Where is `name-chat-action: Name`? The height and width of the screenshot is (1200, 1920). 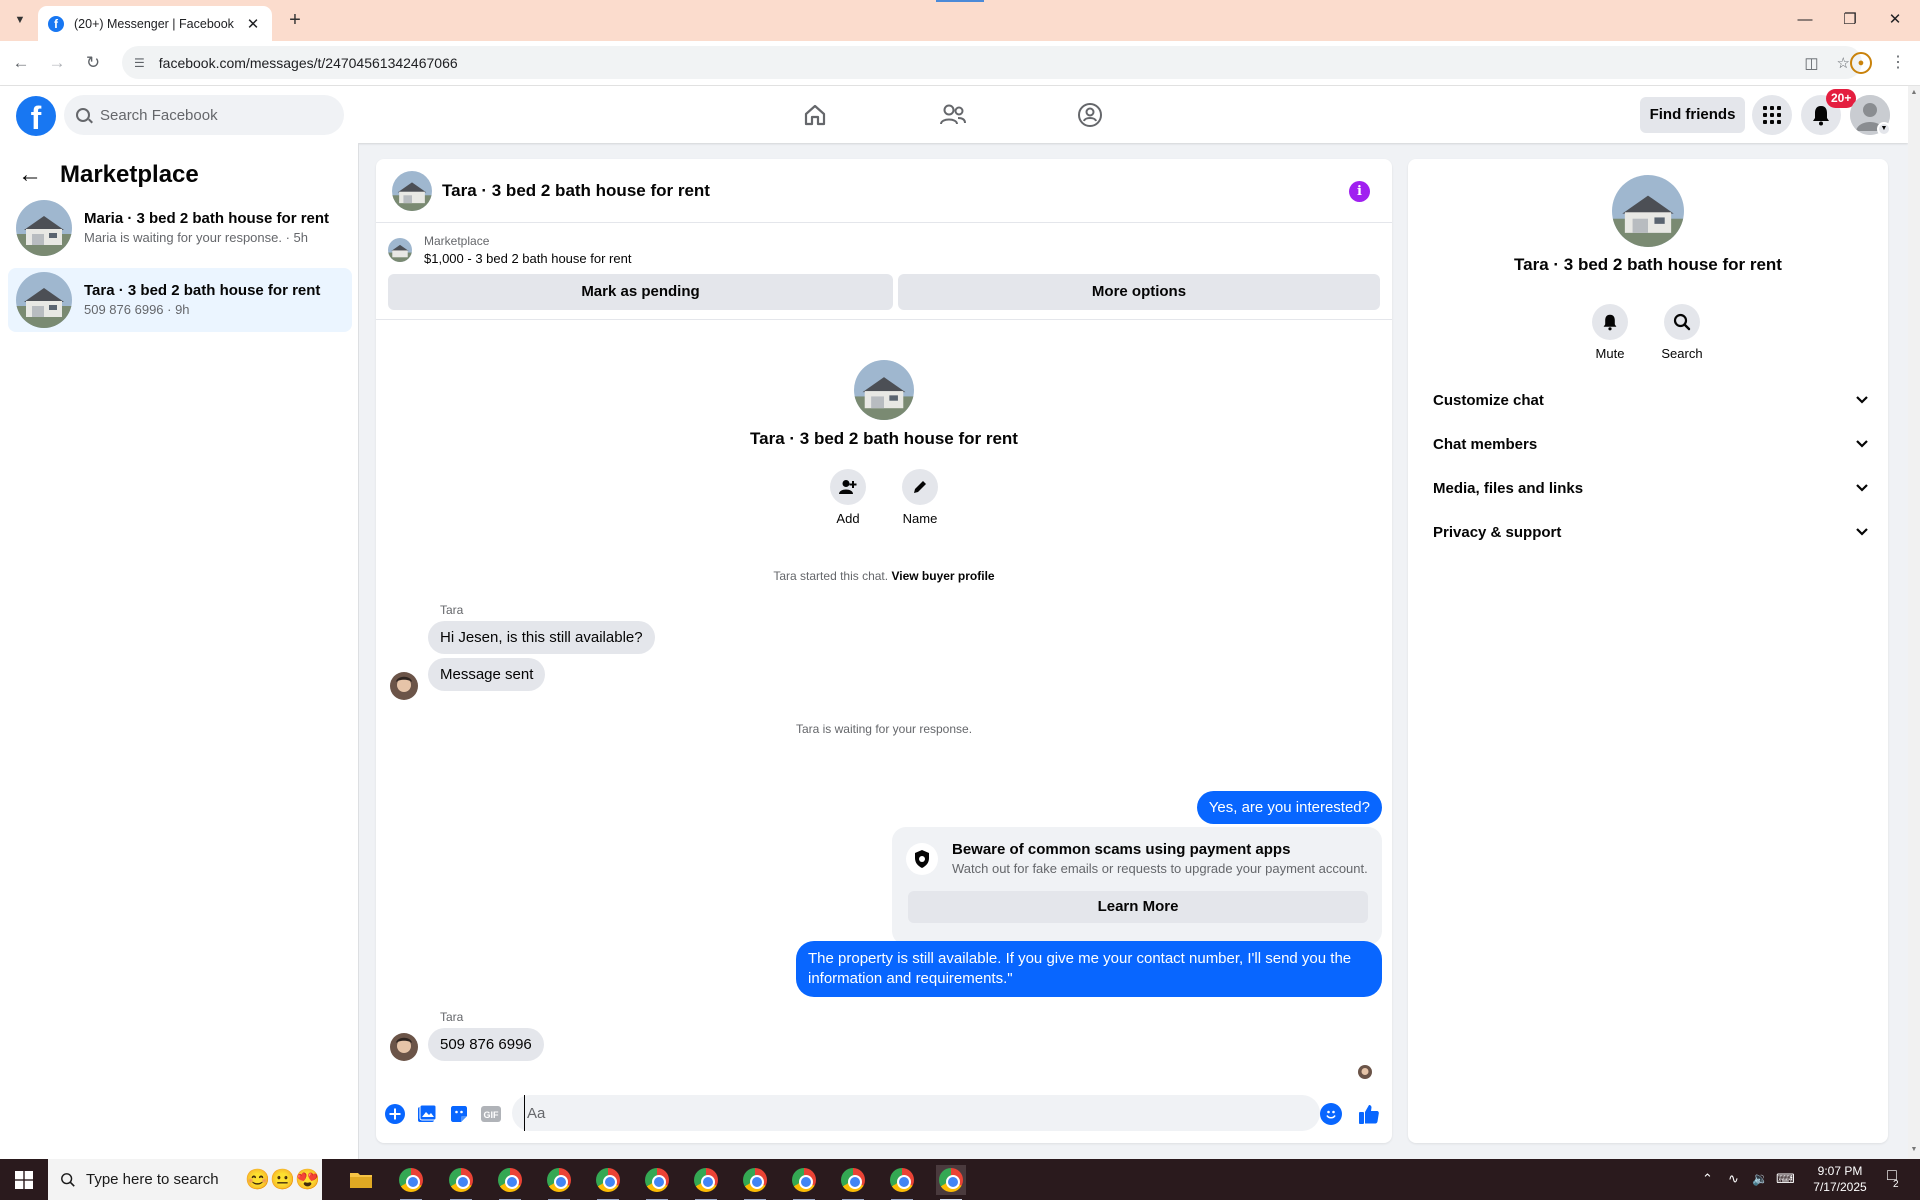
name-chat-action: Name is located at coordinates (920, 497).